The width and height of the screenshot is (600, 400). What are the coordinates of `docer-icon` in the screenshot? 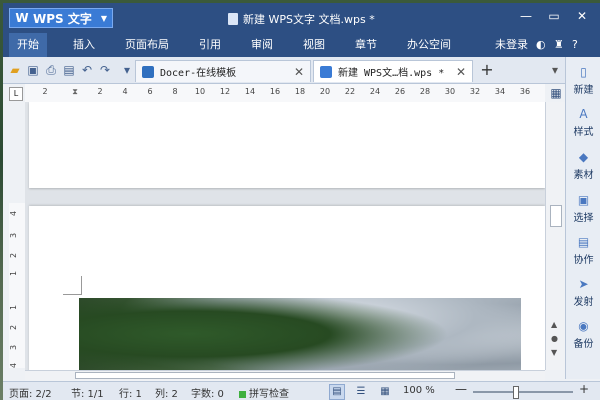 It's located at (148, 71).